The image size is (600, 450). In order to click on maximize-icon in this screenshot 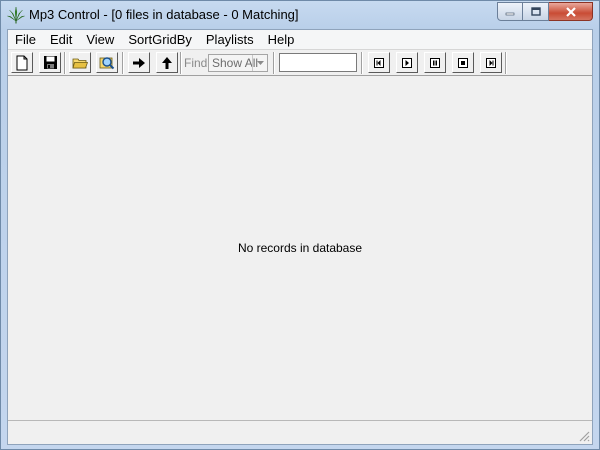, I will do `click(535, 11)`.